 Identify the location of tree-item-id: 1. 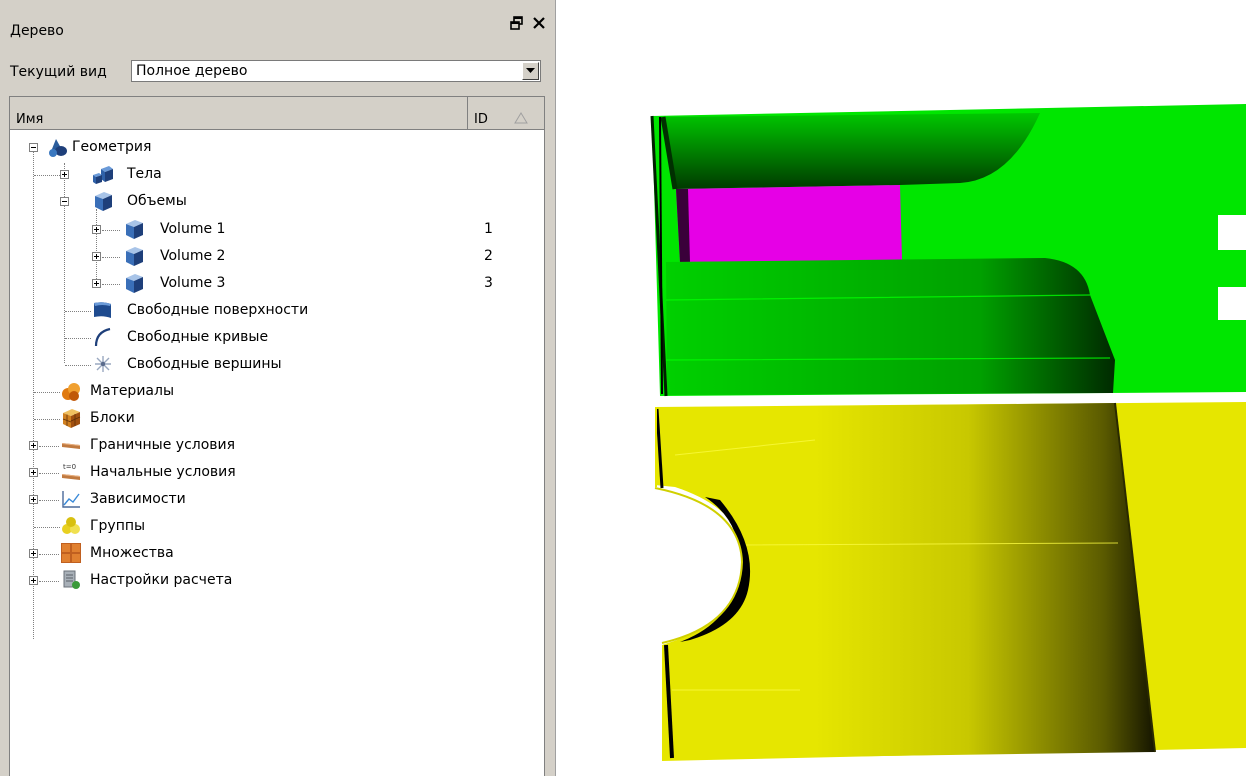
(488, 229).